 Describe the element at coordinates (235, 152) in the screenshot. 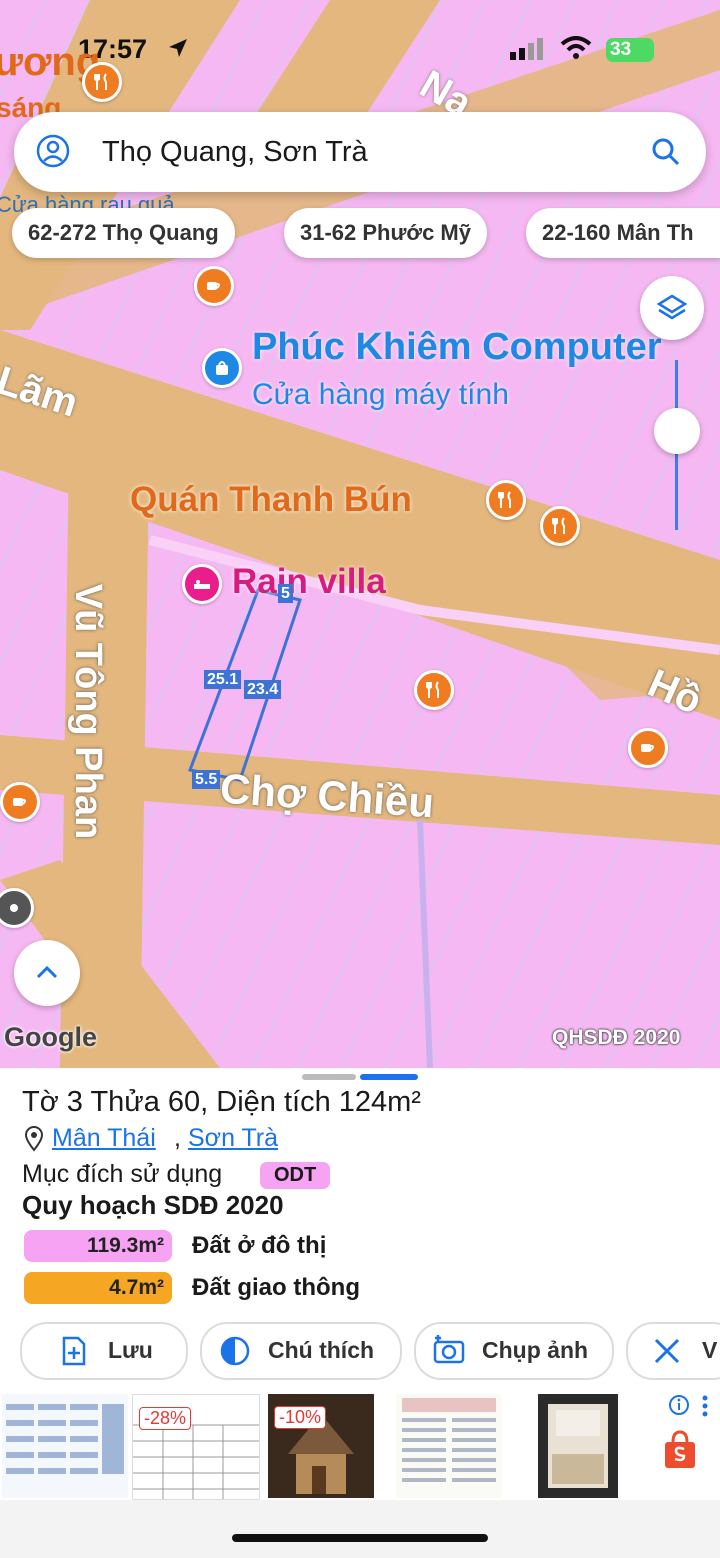

I see `search-input: Thọ Quang, Sơn Trà` at that location.